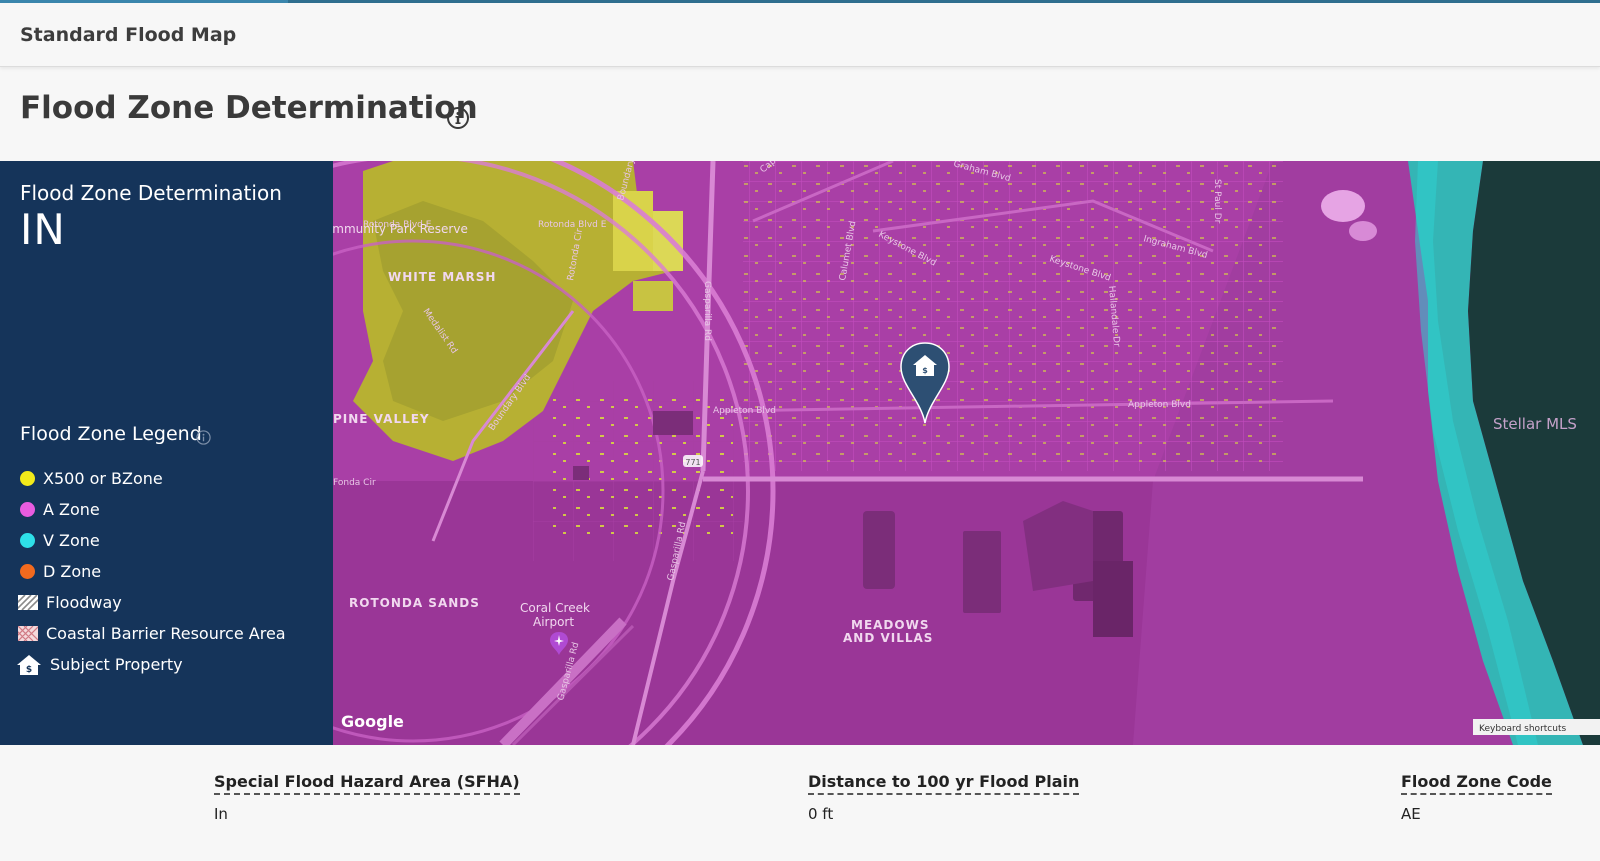 This screenshot has width=1600, height=861. What do you see at coordinates (1476, 783) in the screenshot?
I see `stat-label: Flood Zone Code` at bounding box center [1476, 783].